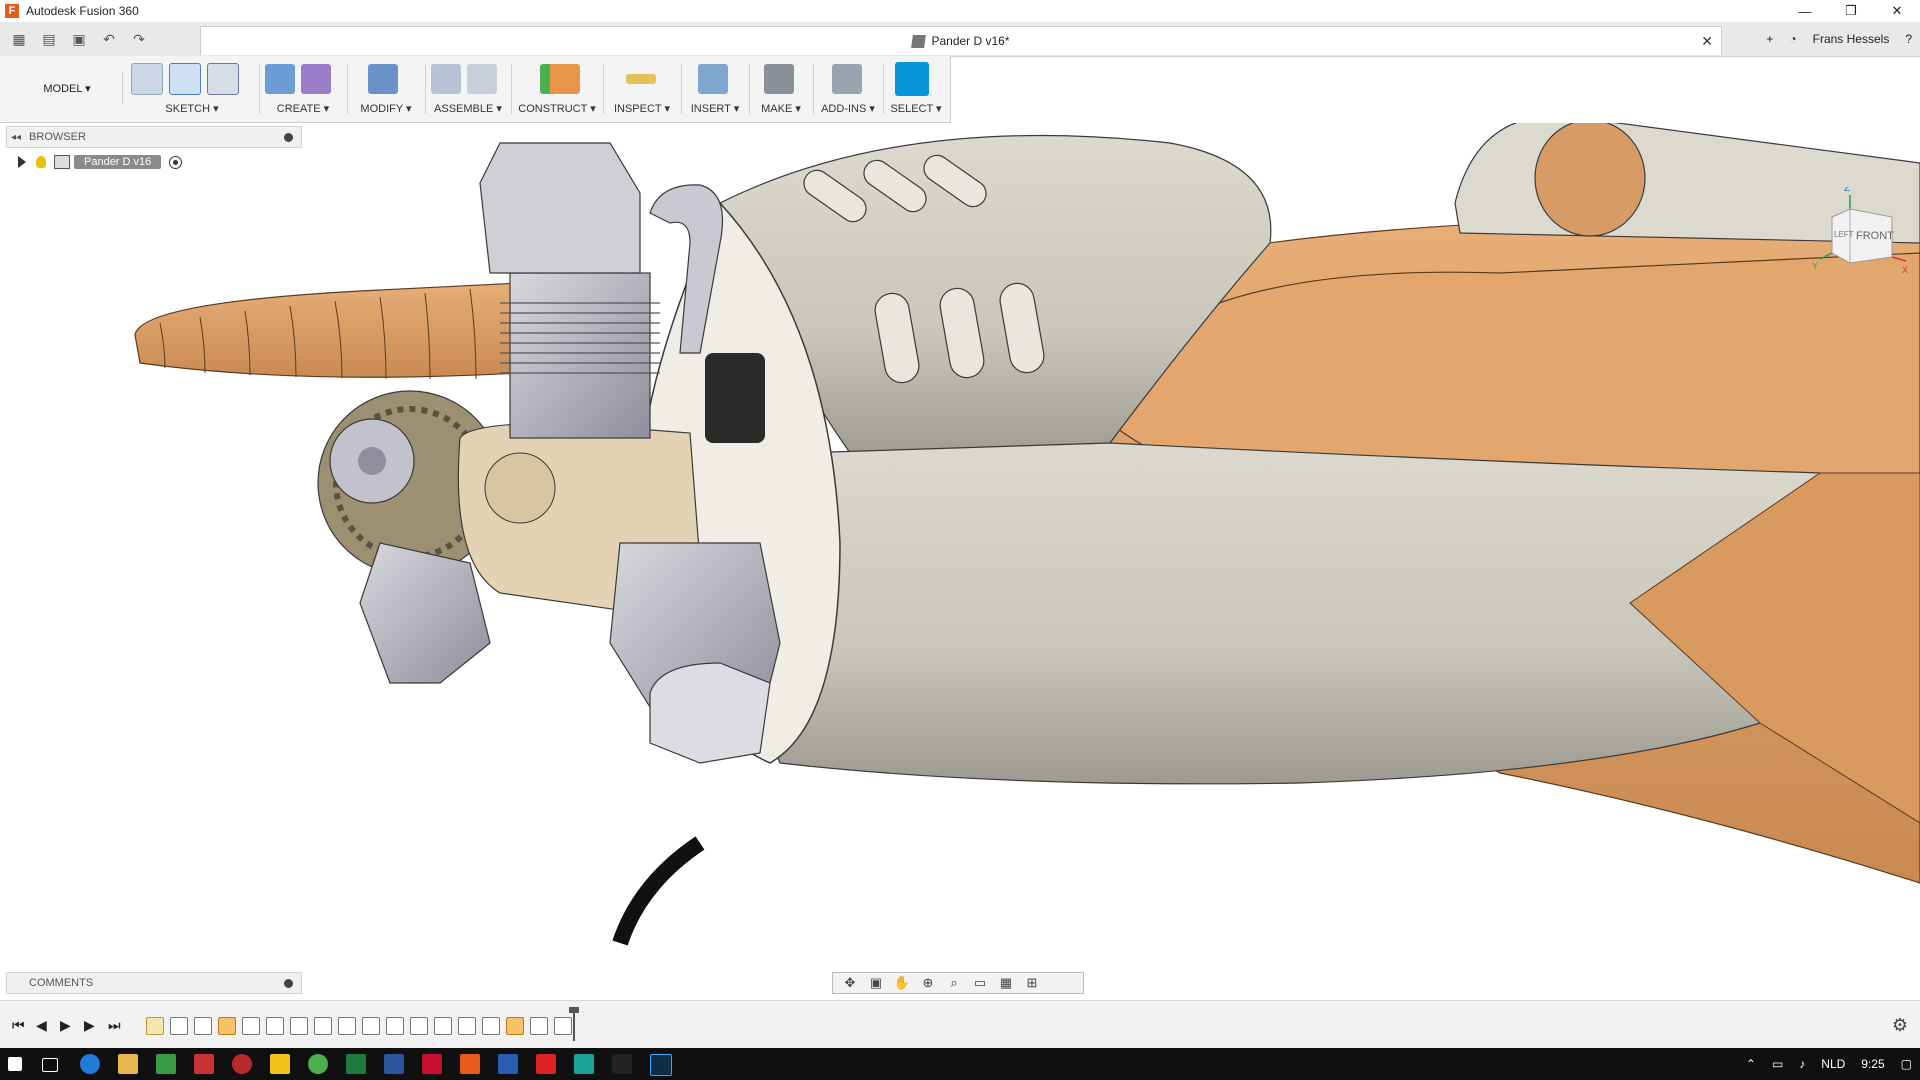  Describe the element at coordinates (109, 39) in the screenshot. I see `undo-icon: ↶` at that location.